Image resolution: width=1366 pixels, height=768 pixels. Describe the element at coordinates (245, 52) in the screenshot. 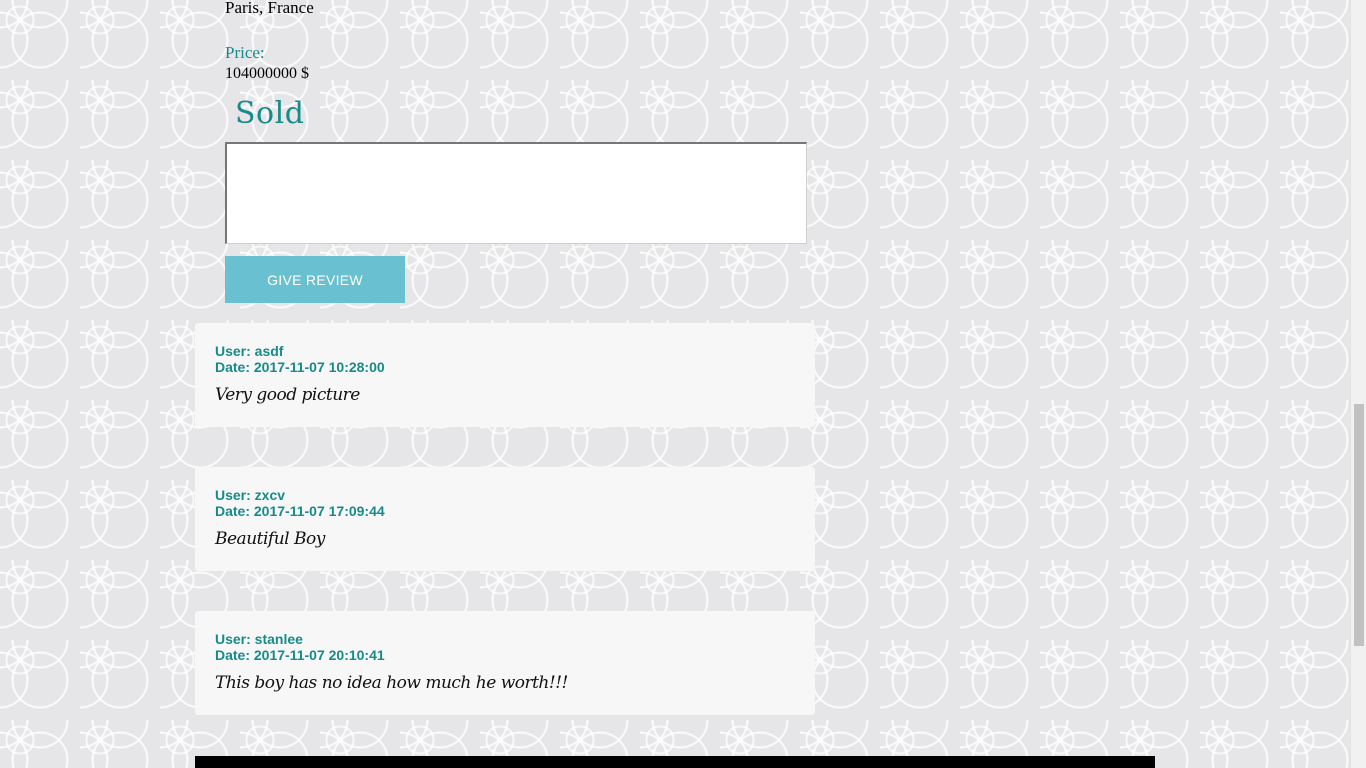

I see `price-label: Price:` at that location.